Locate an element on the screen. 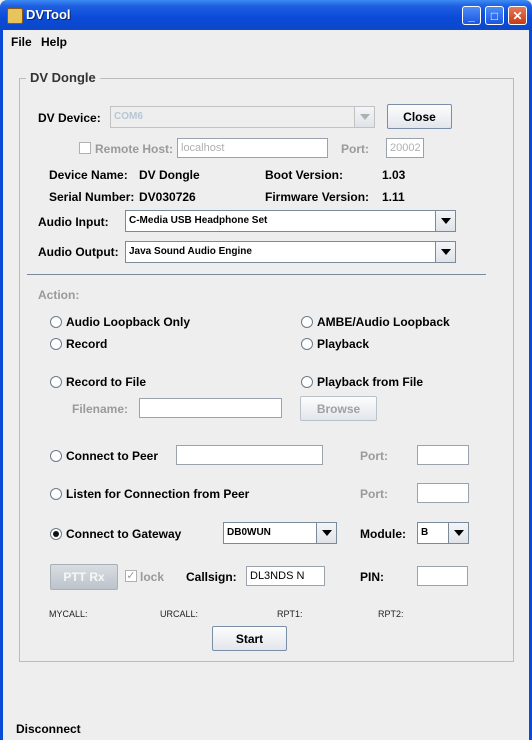 This screenshot has width=532, height=740. module-select: B is located at coordinates (443, 533).